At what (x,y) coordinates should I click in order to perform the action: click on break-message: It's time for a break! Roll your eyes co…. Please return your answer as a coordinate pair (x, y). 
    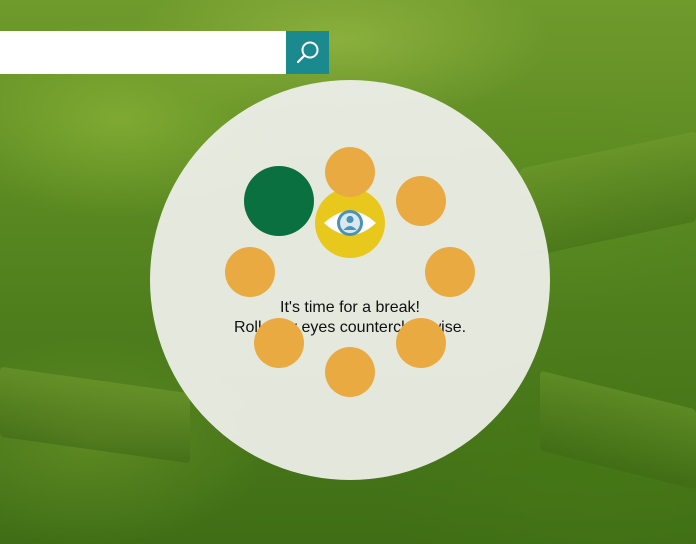
    Looking at the image, I should click on (350, 318).